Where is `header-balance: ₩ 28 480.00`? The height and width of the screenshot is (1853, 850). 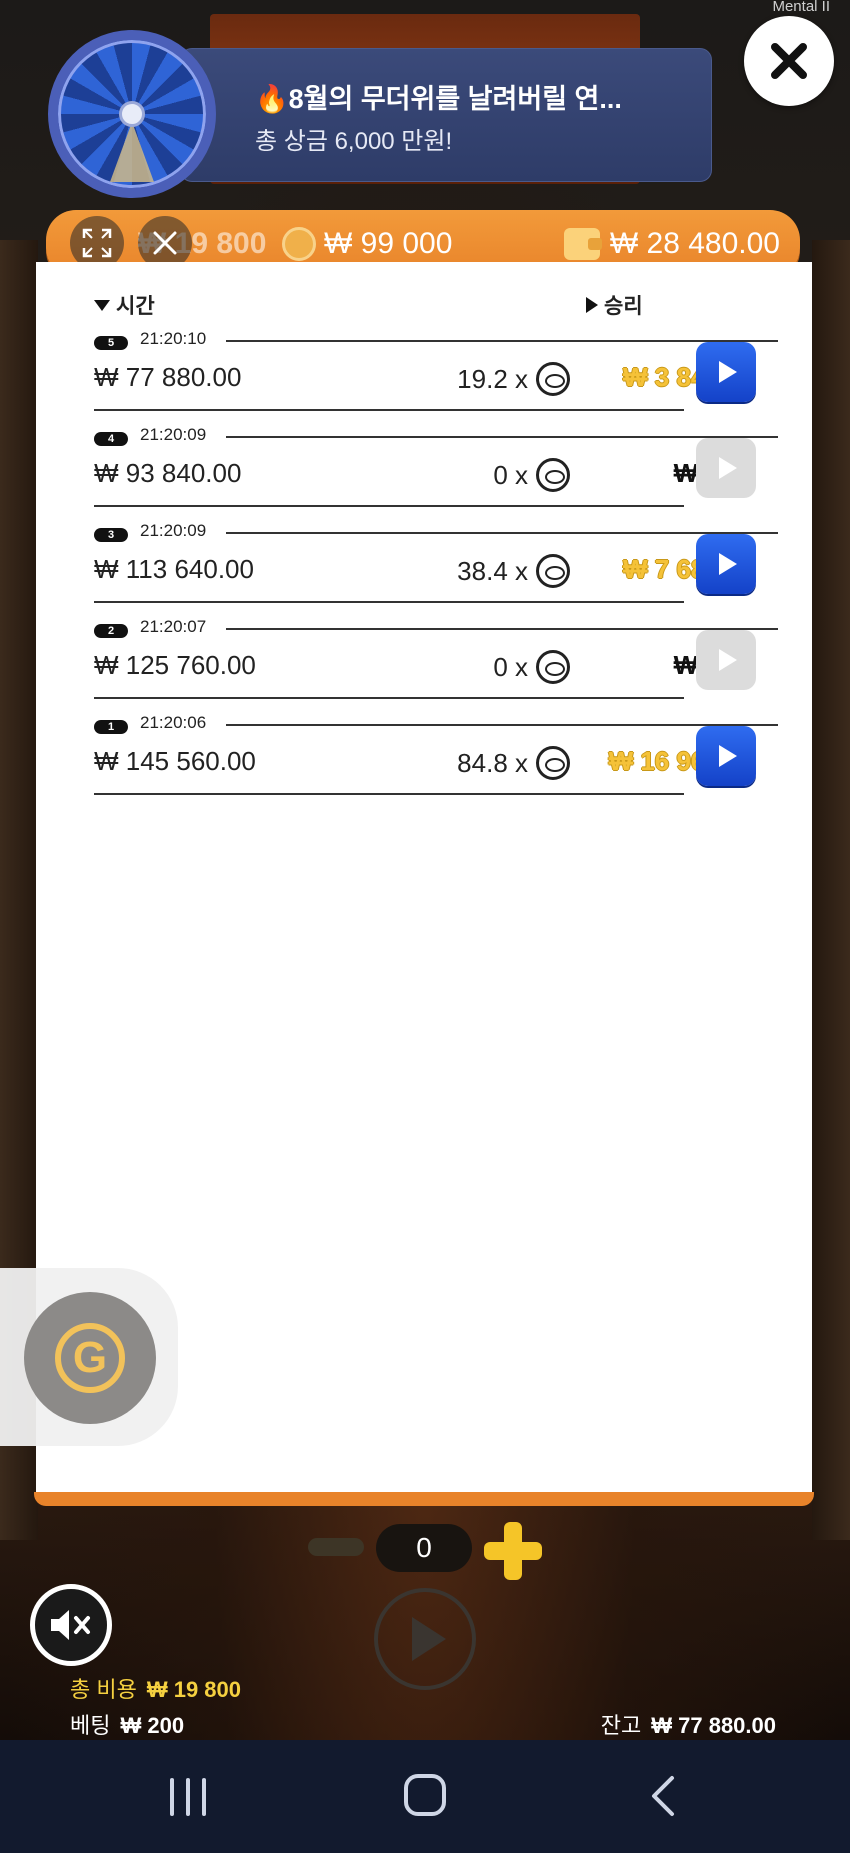 header-balance: ₩ 28 480.00 is located at coordinates (671, 244).